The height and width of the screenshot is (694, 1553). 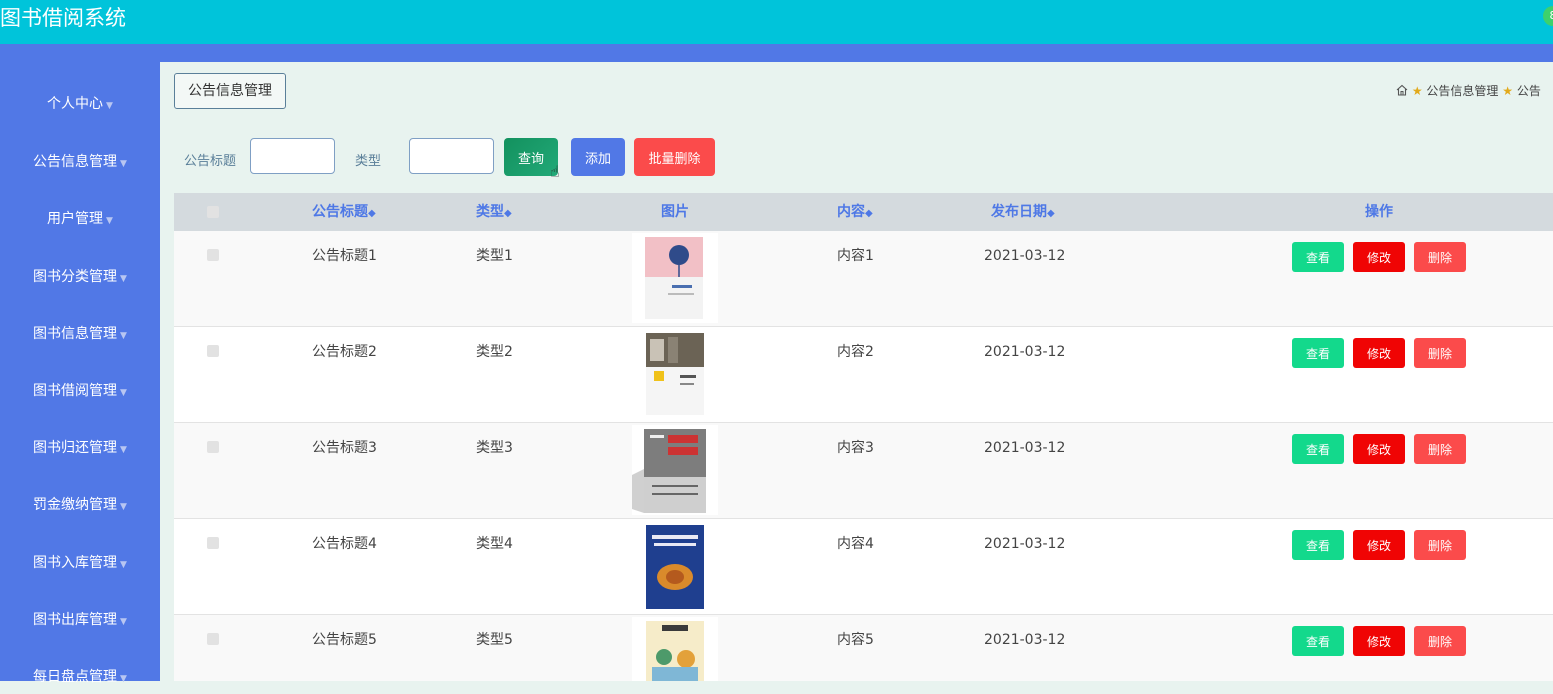 I want to click on cell-title: 公告标题5, so click(x=344, y=640).